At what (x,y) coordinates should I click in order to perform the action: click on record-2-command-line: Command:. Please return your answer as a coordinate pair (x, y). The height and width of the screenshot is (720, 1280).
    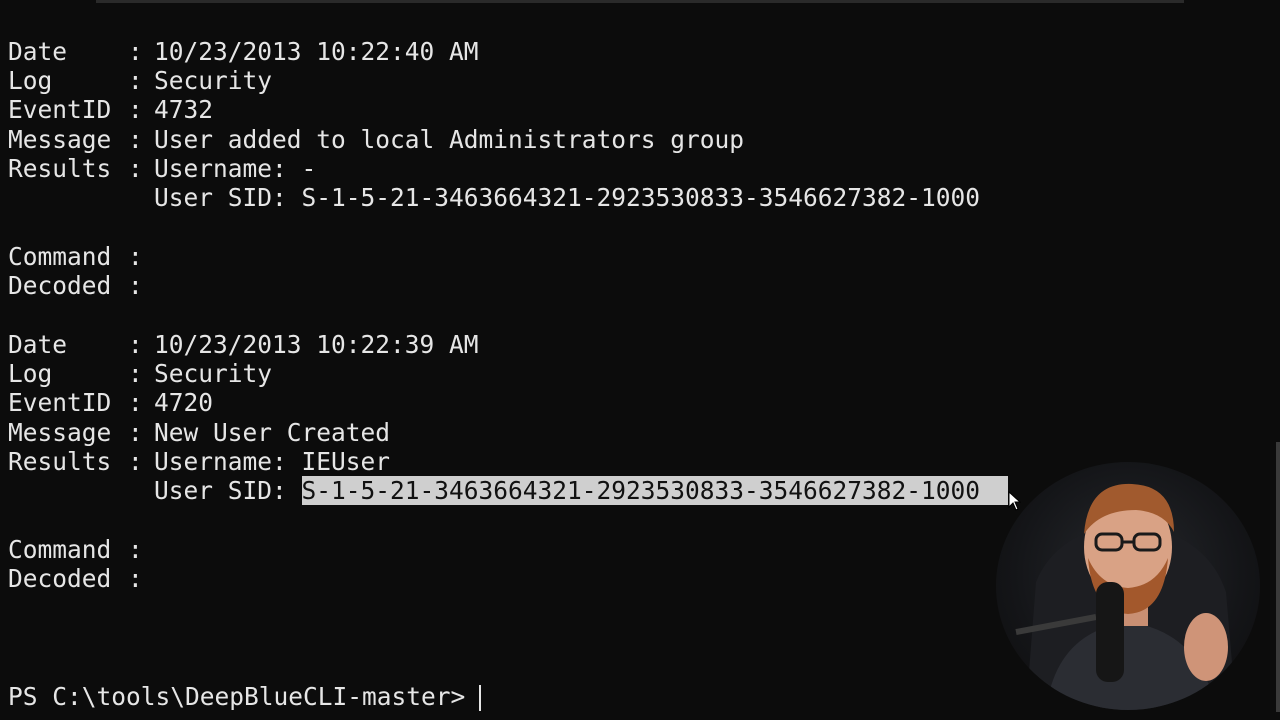
    Looking at the image, I should click on (81, 549).